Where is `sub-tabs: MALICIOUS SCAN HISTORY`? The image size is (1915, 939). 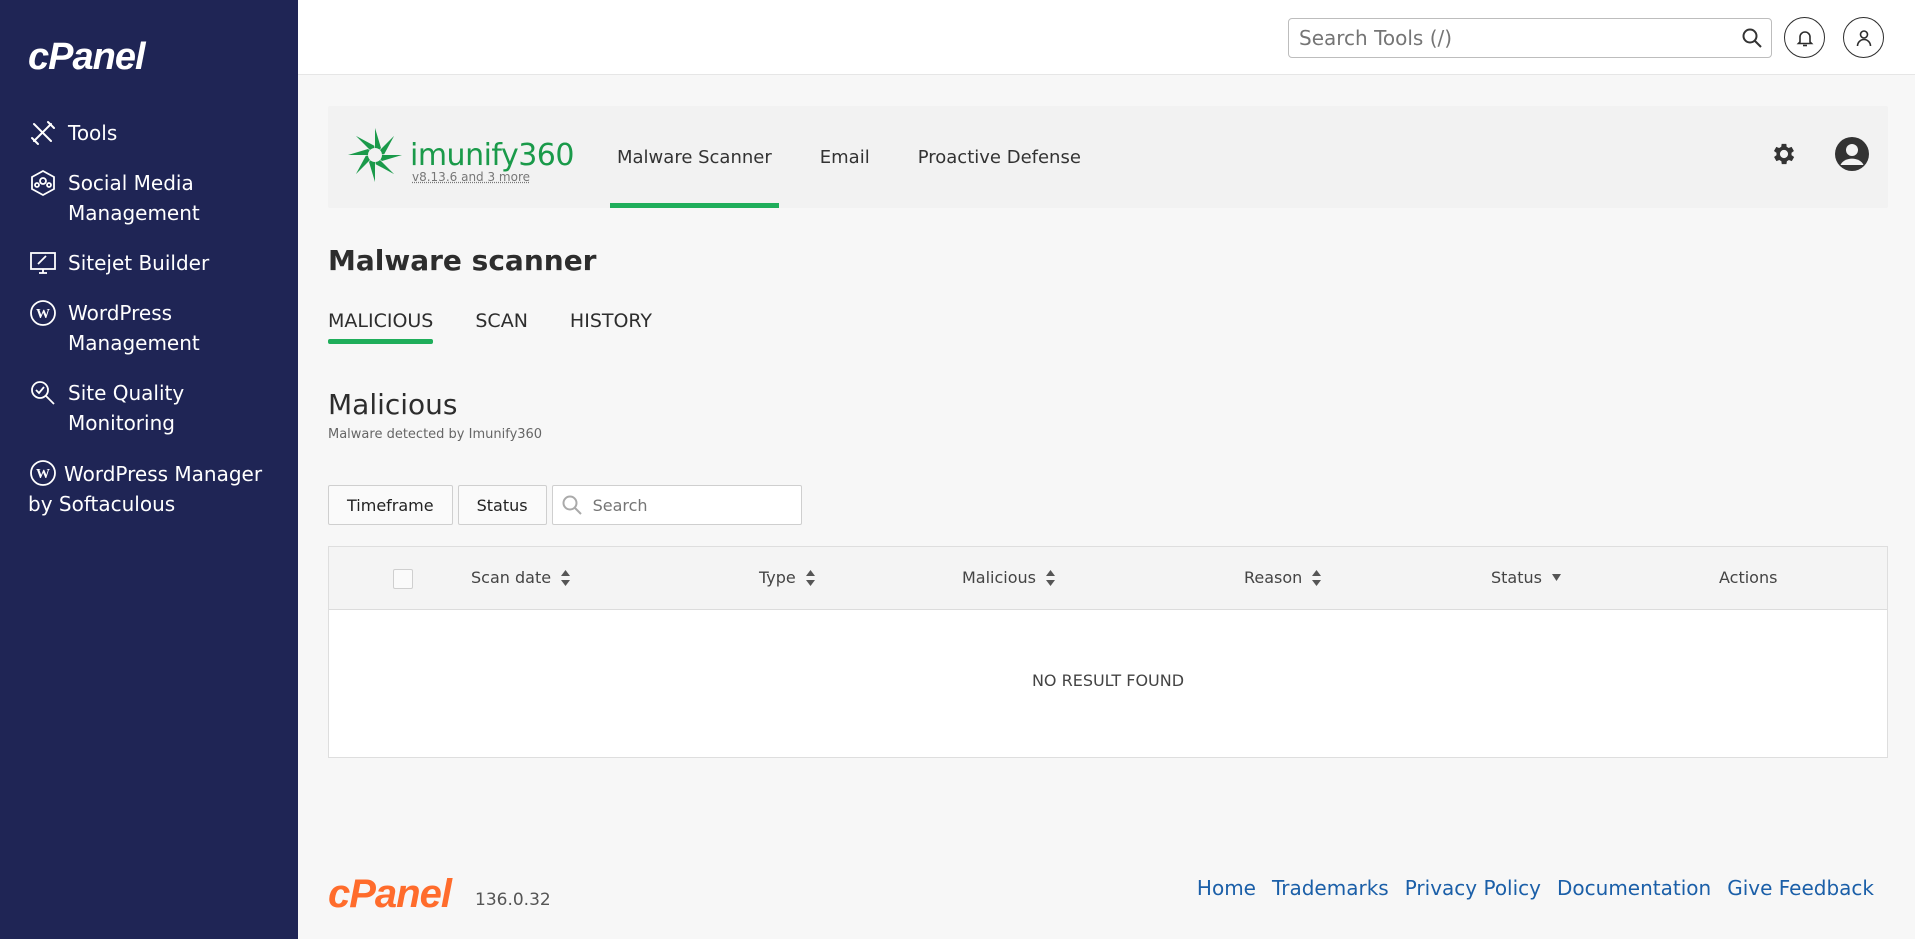
sub-tabs: MALICIOUS SCAN HISTORY is located at coordinates (511, 327).